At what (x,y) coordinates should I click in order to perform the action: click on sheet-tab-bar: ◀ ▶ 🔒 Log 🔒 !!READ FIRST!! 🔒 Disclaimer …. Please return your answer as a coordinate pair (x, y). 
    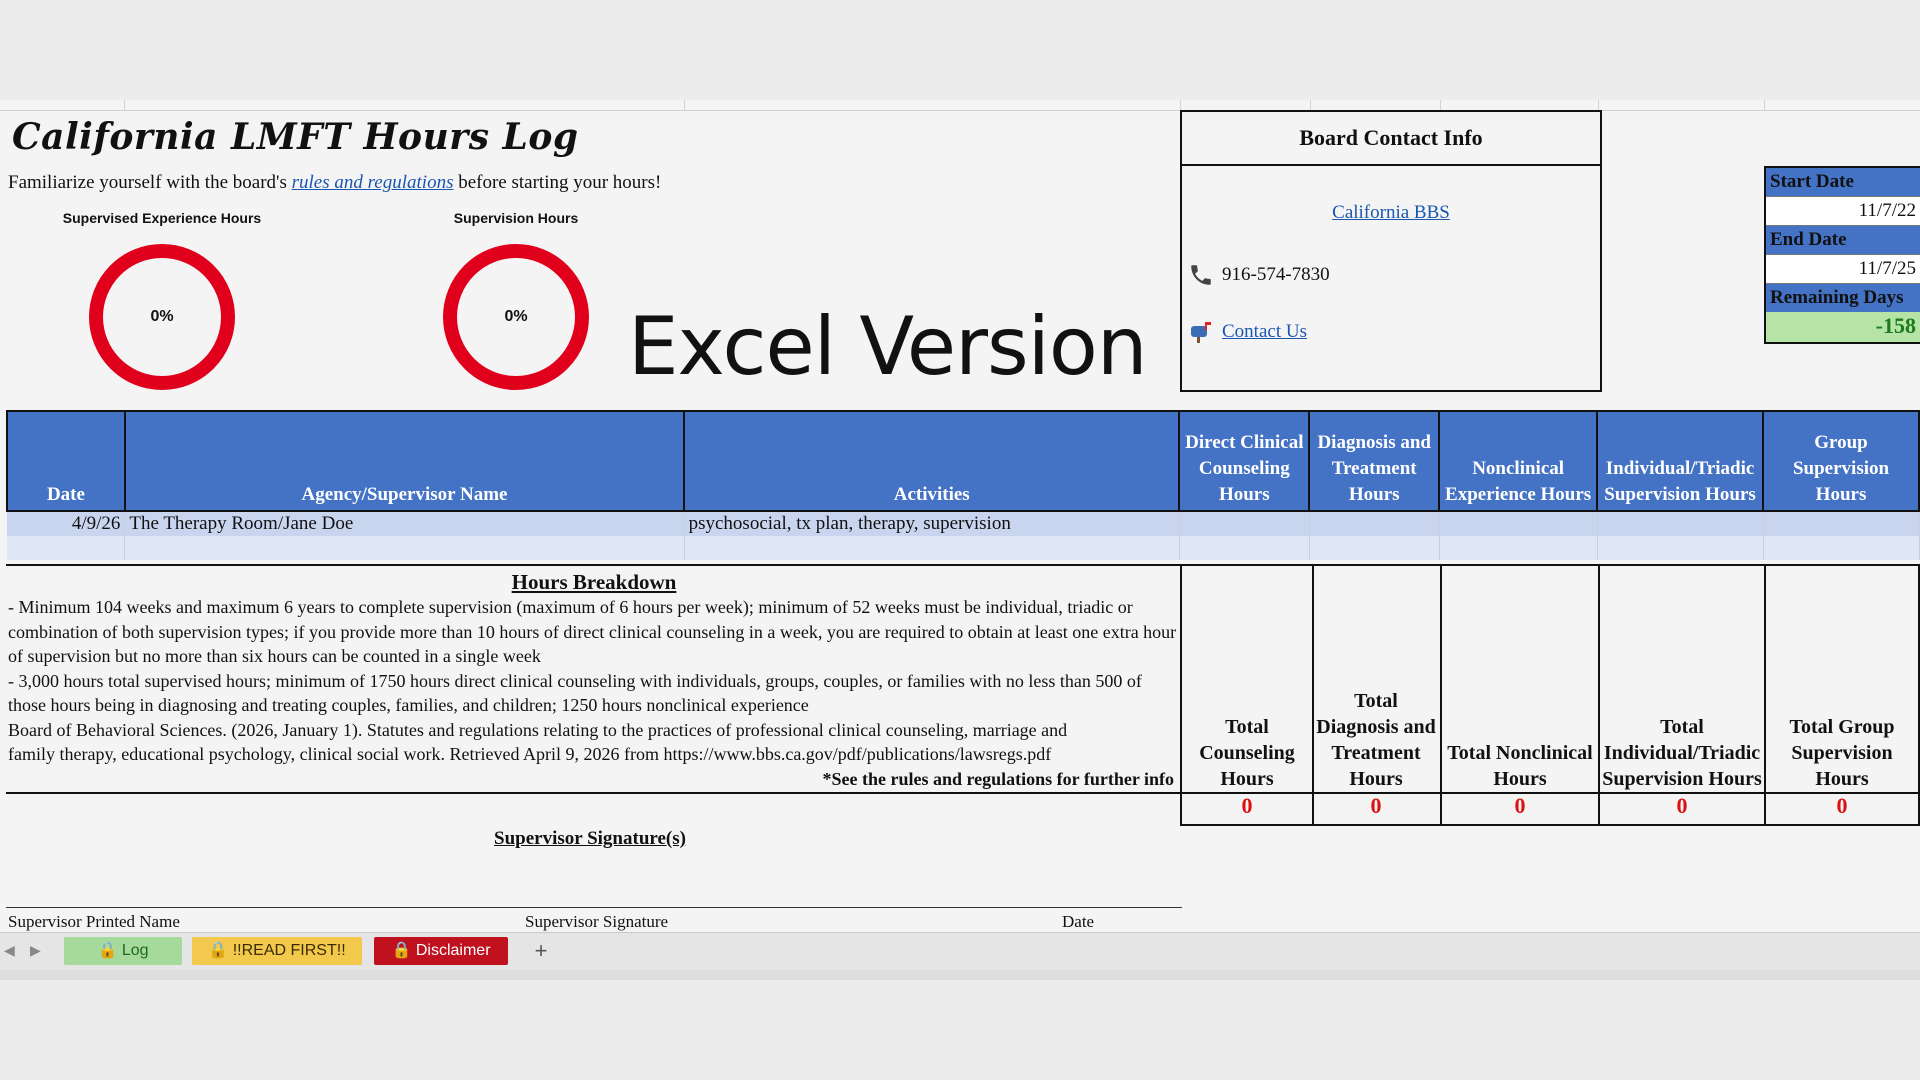
    Looking at the image, I should click on (960, 951).